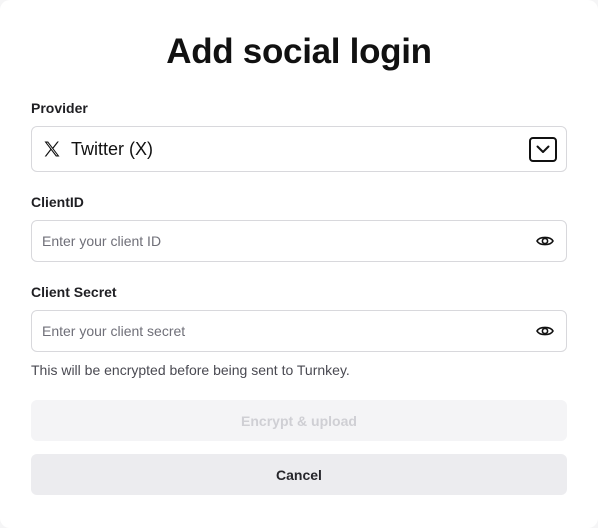 Image resolution: width=598 pixels, height=528 pixels. What do you see at coordinates (282, 331) in the screenshot?
I see `client-secret-input` at bounding box center [282, 331].